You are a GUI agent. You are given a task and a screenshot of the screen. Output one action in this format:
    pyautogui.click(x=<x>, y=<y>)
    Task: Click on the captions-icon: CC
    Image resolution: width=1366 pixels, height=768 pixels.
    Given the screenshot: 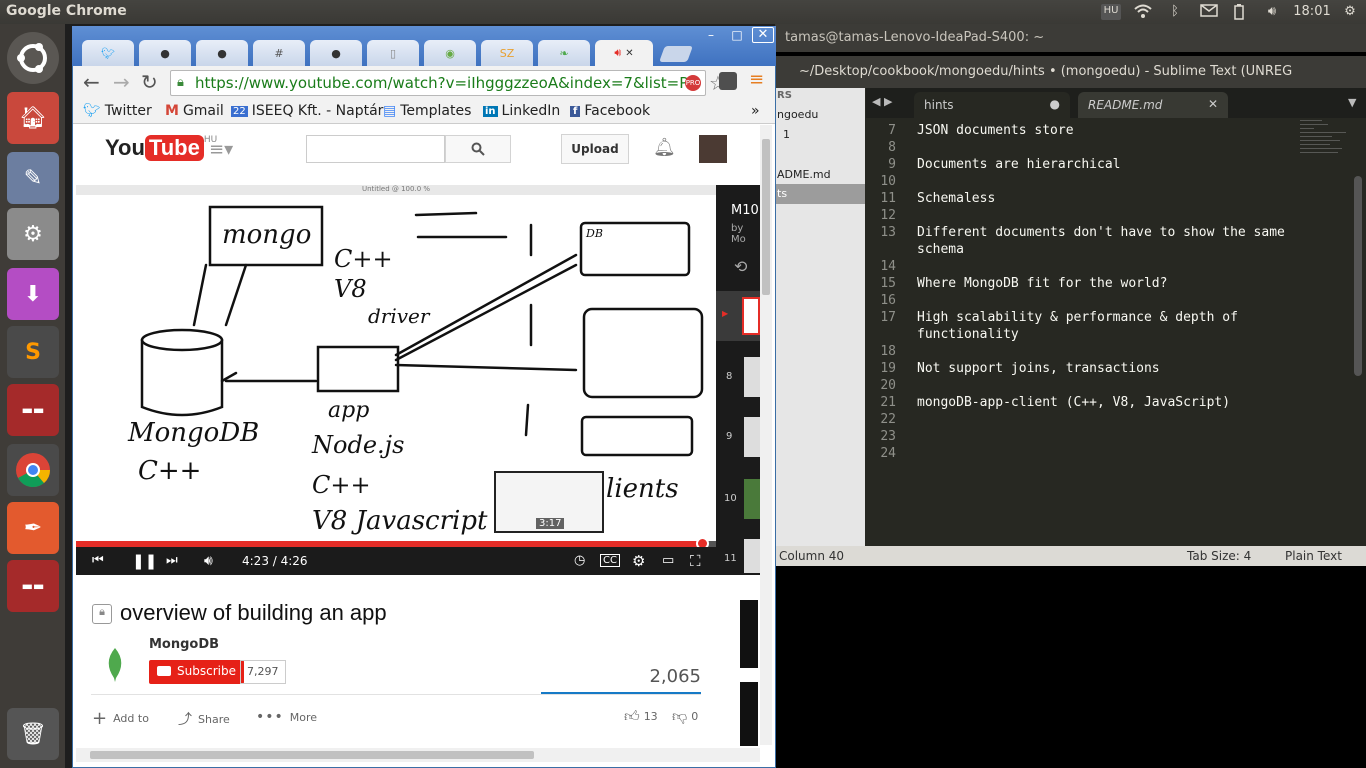 What is the action you would take?
    pyautogui.click(x=610, y=560)
    